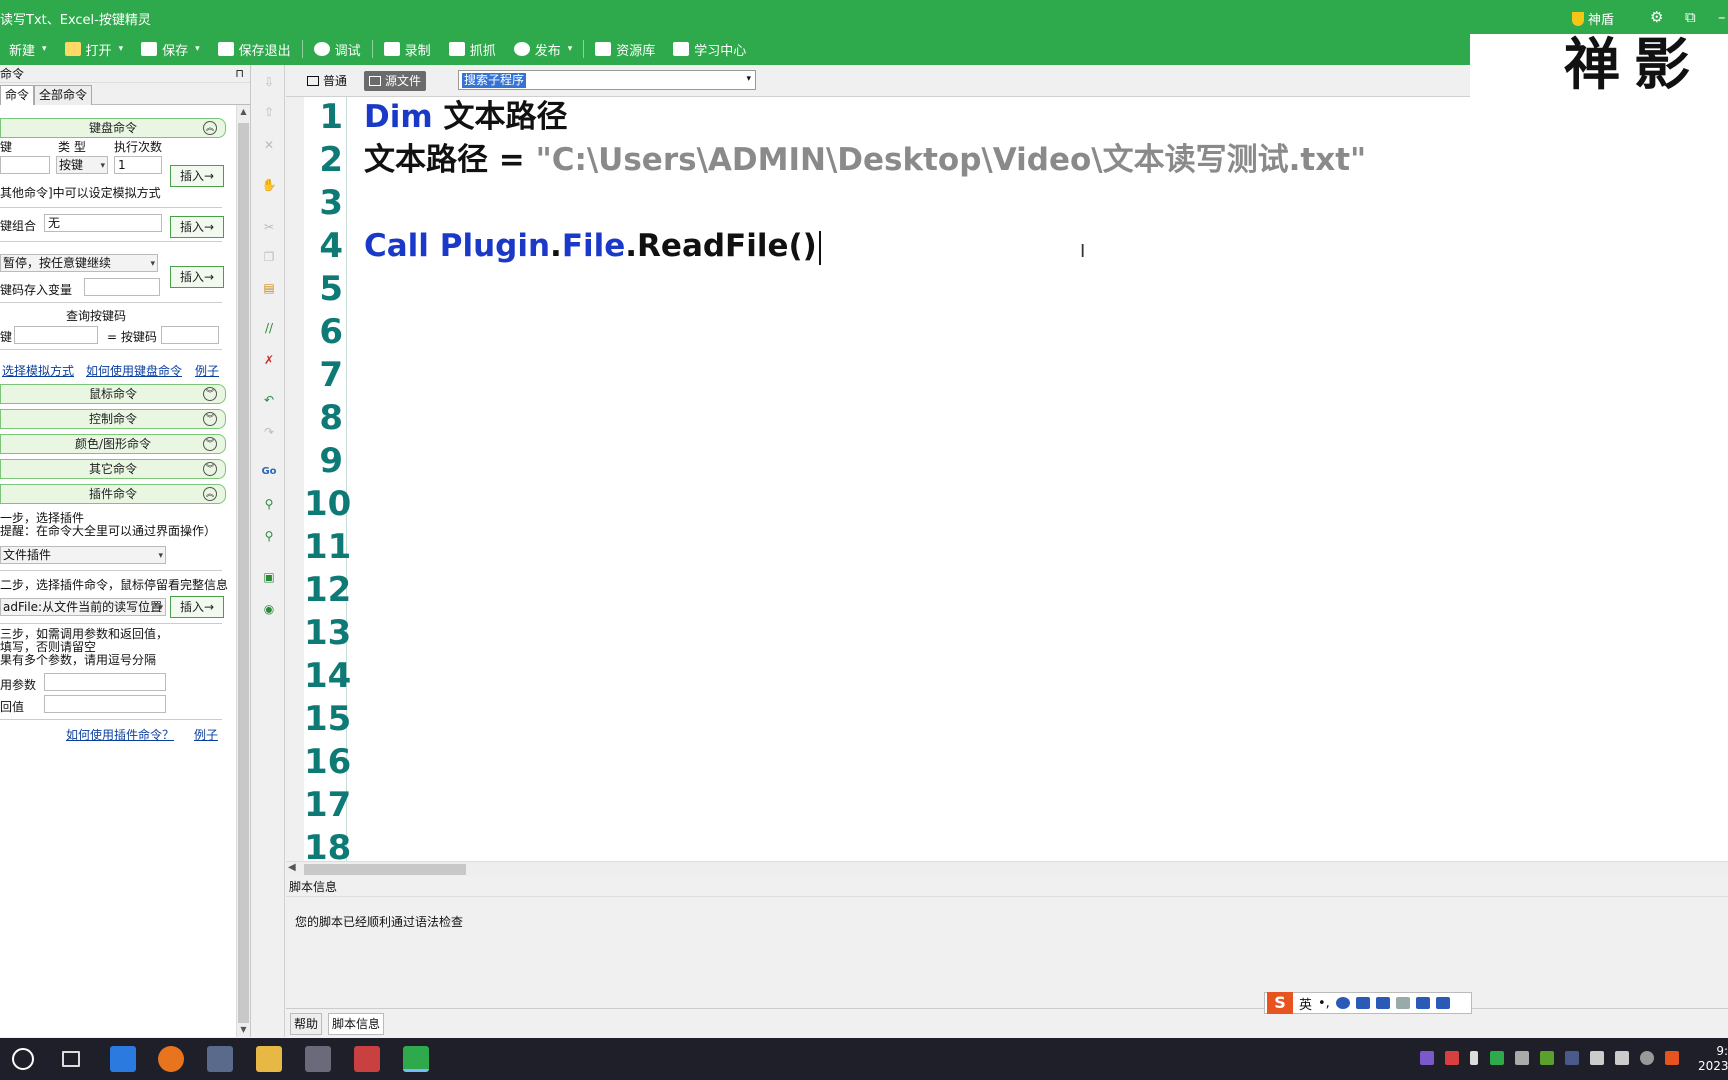 Image resolution: width=1728 pixels, height=1080 pixels. I want to click on resource-button: 资源库, so click(625, 49).